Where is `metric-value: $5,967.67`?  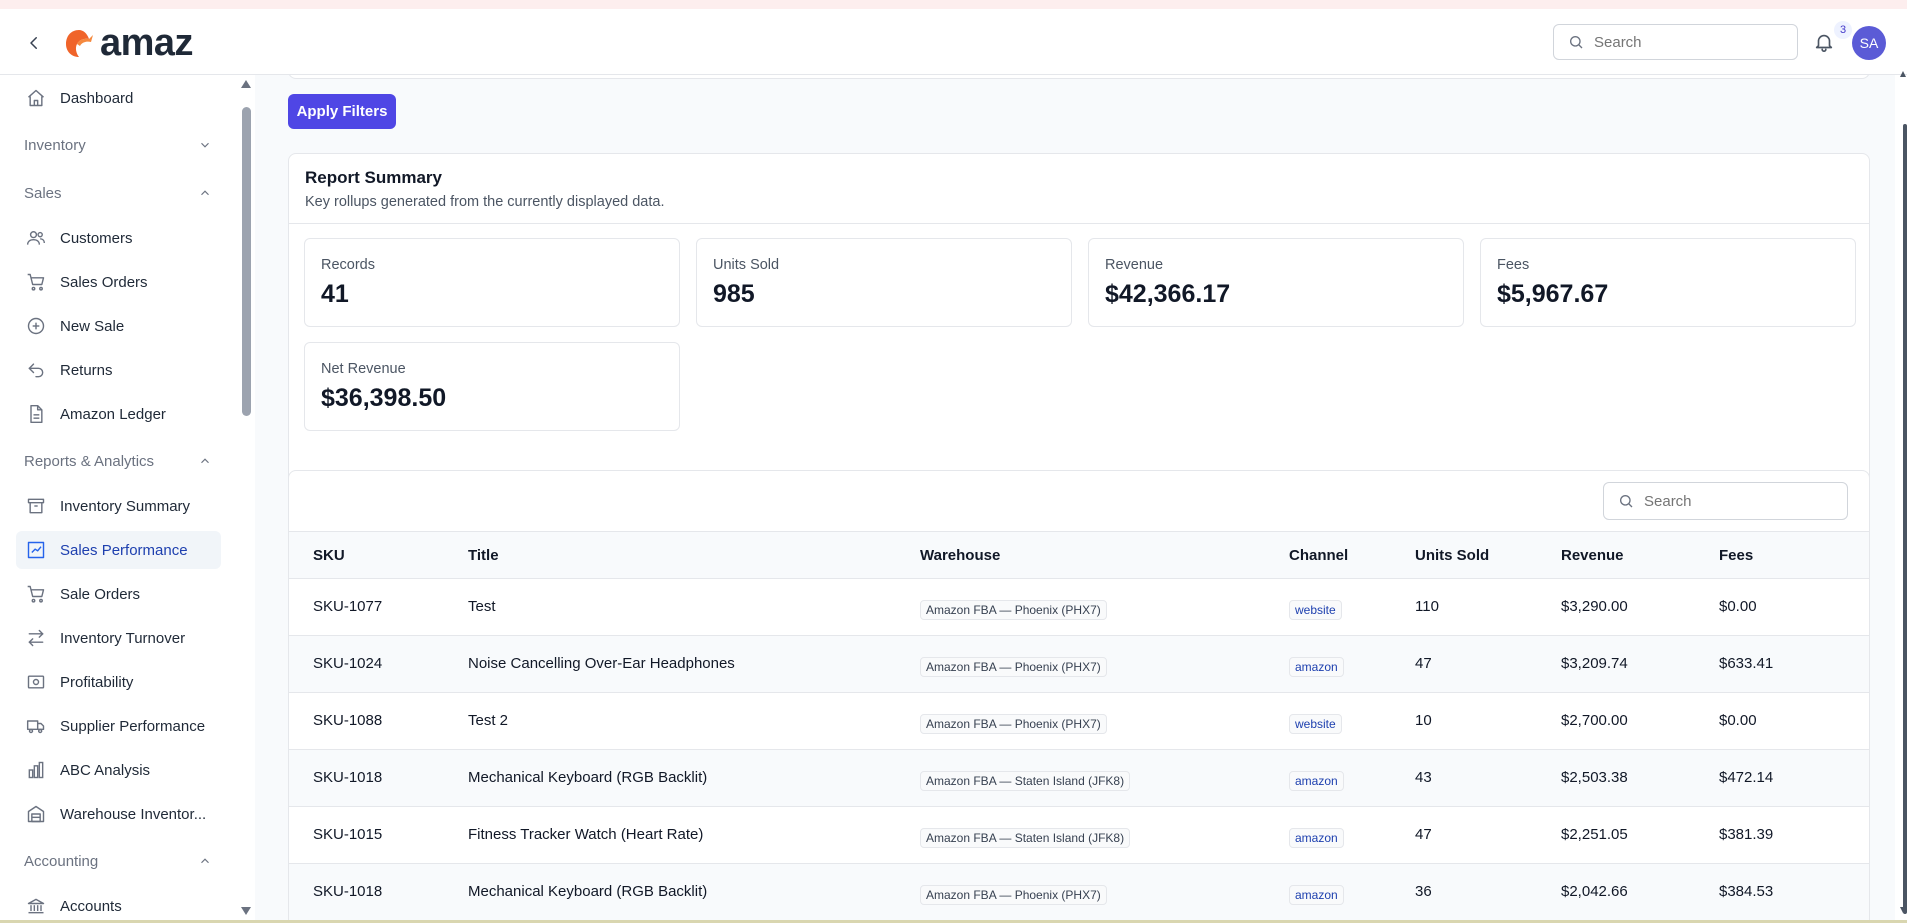 metric-value: $5,967.67 is located at coordinates (1553, 294).